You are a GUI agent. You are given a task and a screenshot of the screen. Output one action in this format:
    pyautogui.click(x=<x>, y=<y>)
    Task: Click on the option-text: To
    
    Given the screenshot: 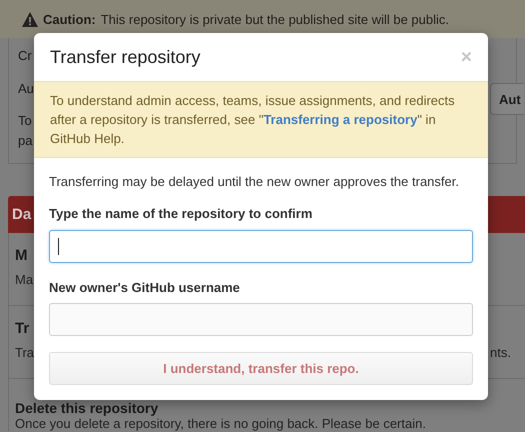 What is the action you would take?
    pyautogui.click(x=25, y=120)
    